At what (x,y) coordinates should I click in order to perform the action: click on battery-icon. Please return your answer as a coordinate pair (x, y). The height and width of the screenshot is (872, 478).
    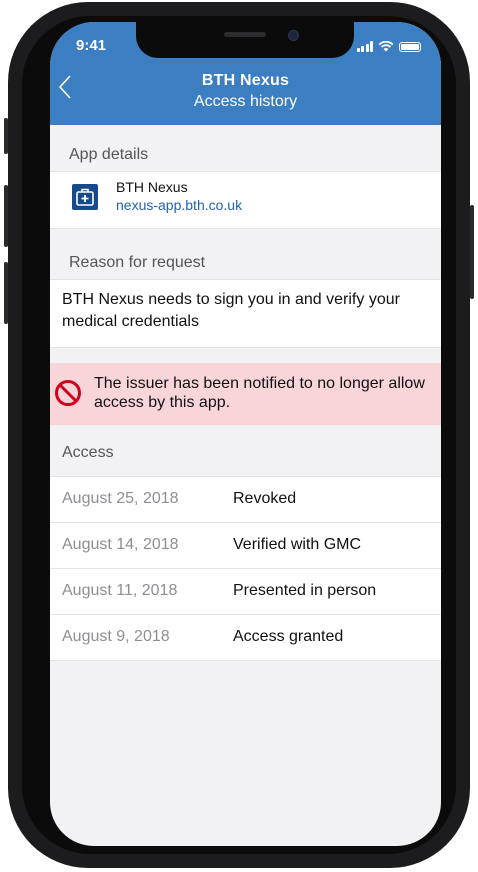
    Looking at the image, I should click on (410, 47).